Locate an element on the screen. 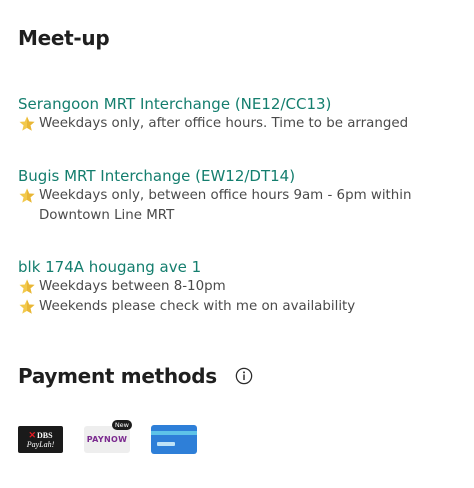 The image size is (474, 488). paynow-logo: PAY NOW is located at coordinates (107, 439).